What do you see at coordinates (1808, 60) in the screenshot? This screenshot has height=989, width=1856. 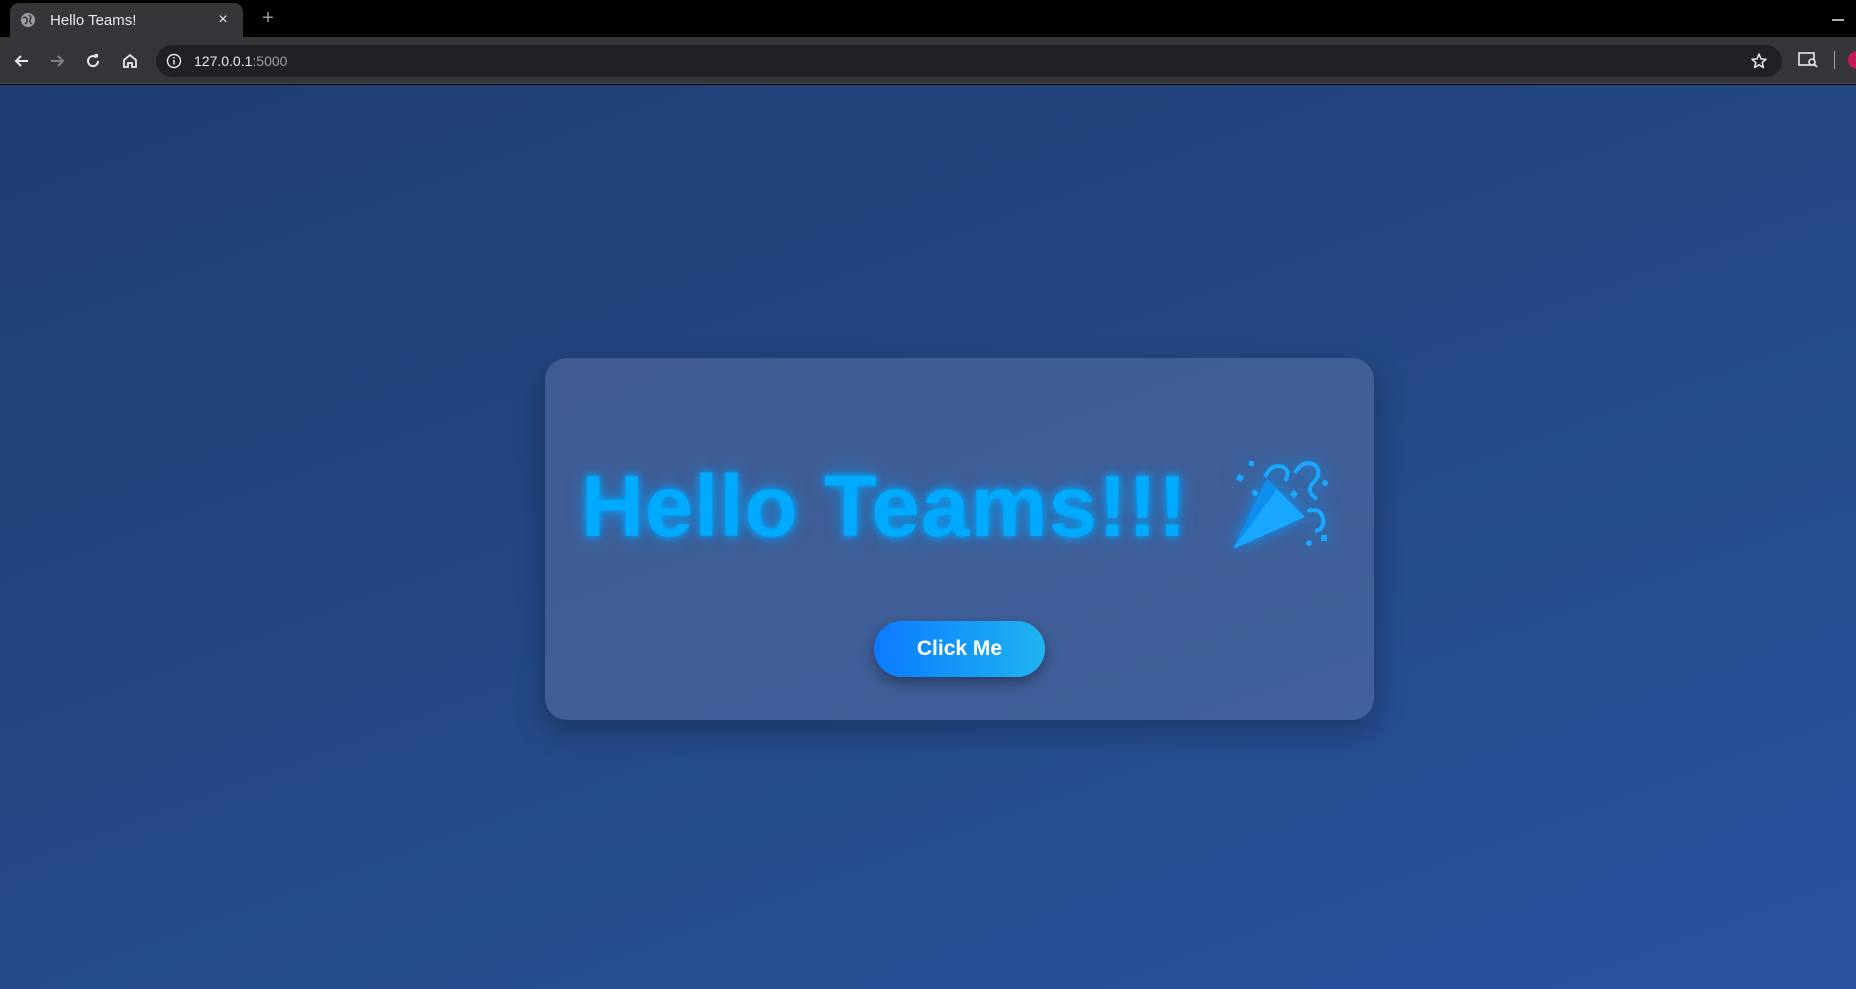 I see `tab-search-icon` at bounding box center [1808, 60].